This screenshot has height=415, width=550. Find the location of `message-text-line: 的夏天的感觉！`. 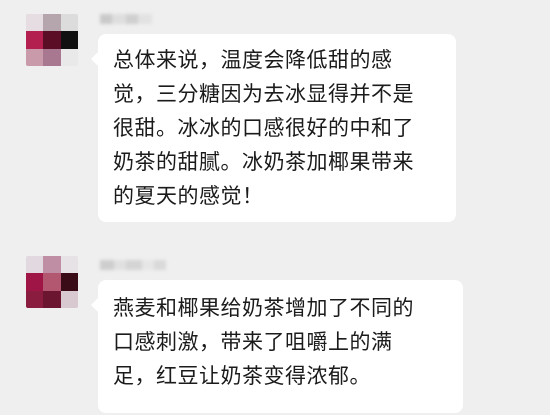

message-text-line: 的夏天的感觉！ is located at coordinates (188, 196).